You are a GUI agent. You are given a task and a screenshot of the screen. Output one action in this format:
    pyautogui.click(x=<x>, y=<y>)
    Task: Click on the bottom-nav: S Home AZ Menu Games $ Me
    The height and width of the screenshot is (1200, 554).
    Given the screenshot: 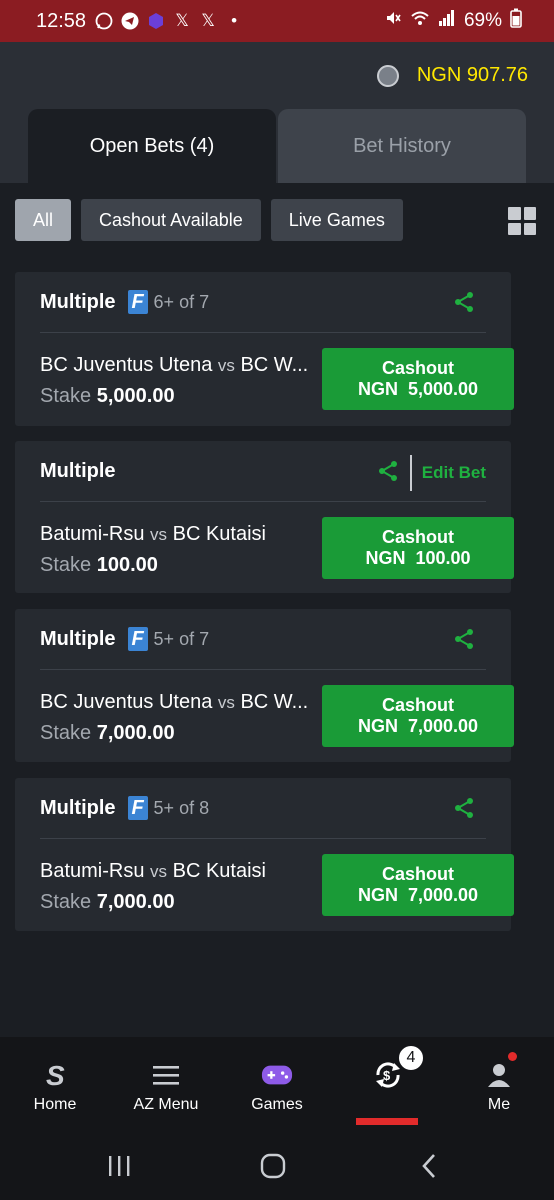 What is the action you would take?
    pyautogui.click(x=277, y=1086)
    